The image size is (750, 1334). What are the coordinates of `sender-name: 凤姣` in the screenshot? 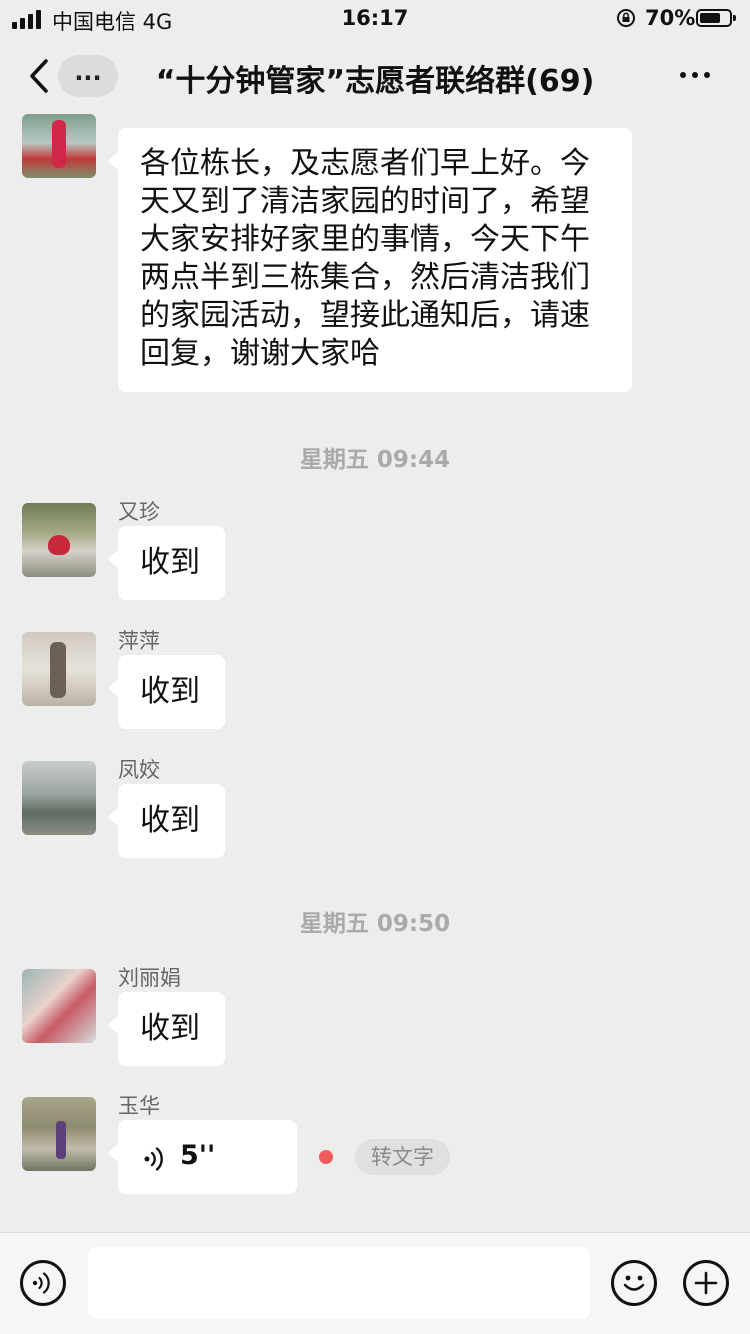 It's located at (139, 770).